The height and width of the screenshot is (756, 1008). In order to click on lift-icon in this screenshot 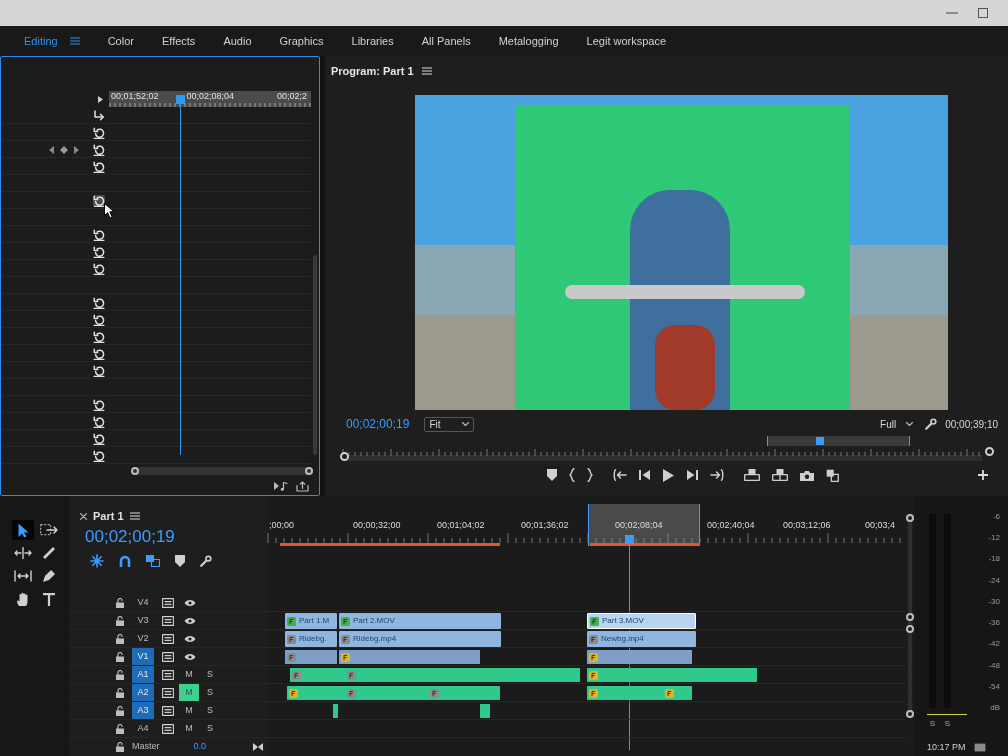, I will do `click(752, 475)`.